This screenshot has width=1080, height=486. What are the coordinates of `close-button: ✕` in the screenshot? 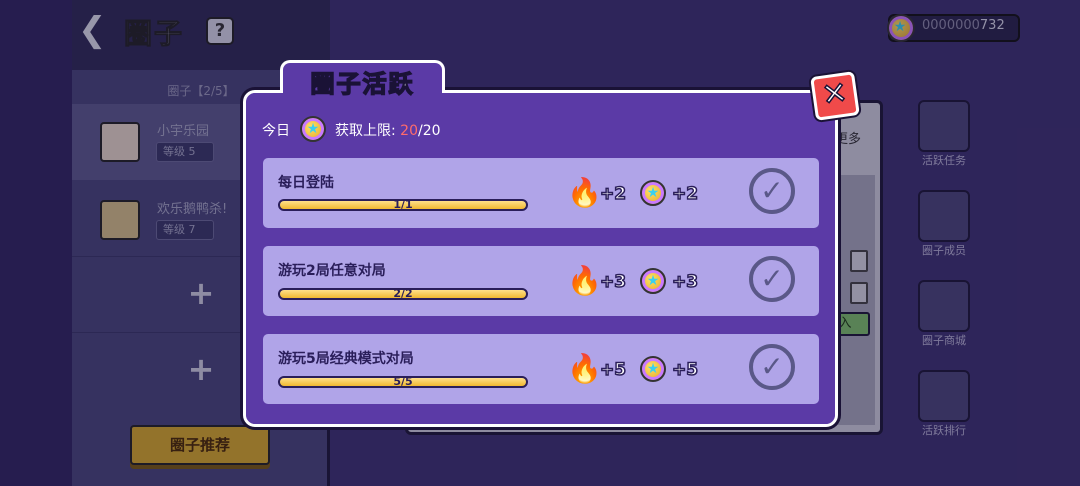 It's located at (835, 96).